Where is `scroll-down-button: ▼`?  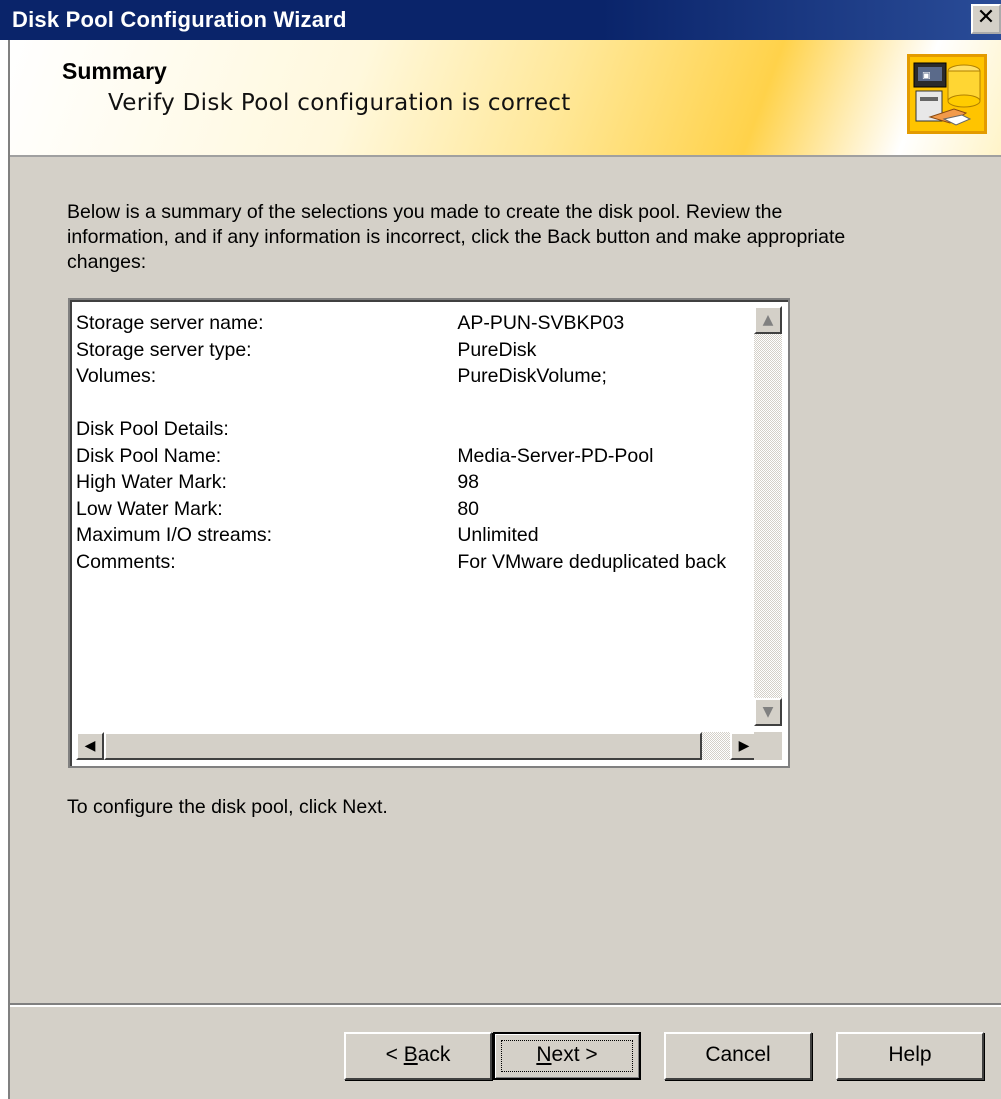 scroll-down-button: ▼ is located at coordinates (768, 712).